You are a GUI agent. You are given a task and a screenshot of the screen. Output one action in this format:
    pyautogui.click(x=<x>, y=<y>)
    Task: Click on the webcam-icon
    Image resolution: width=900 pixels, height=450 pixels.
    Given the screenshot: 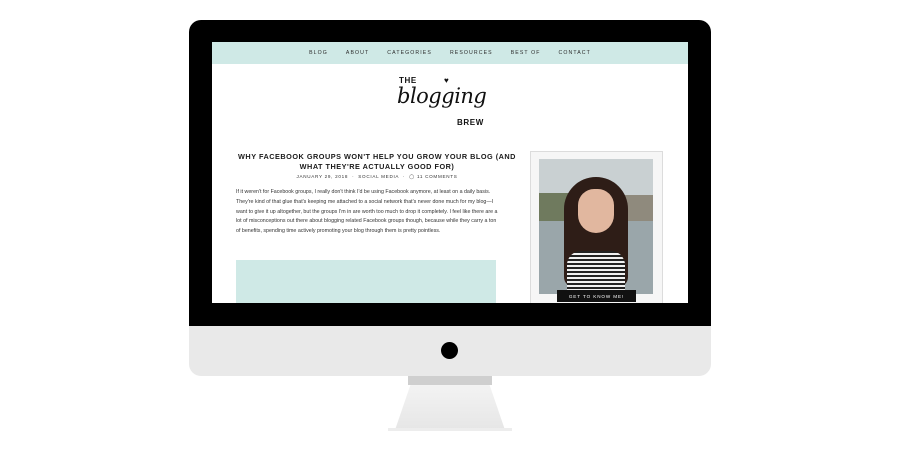 What is the action you would take?
    pyautogui.click(x=449, y=350)
    